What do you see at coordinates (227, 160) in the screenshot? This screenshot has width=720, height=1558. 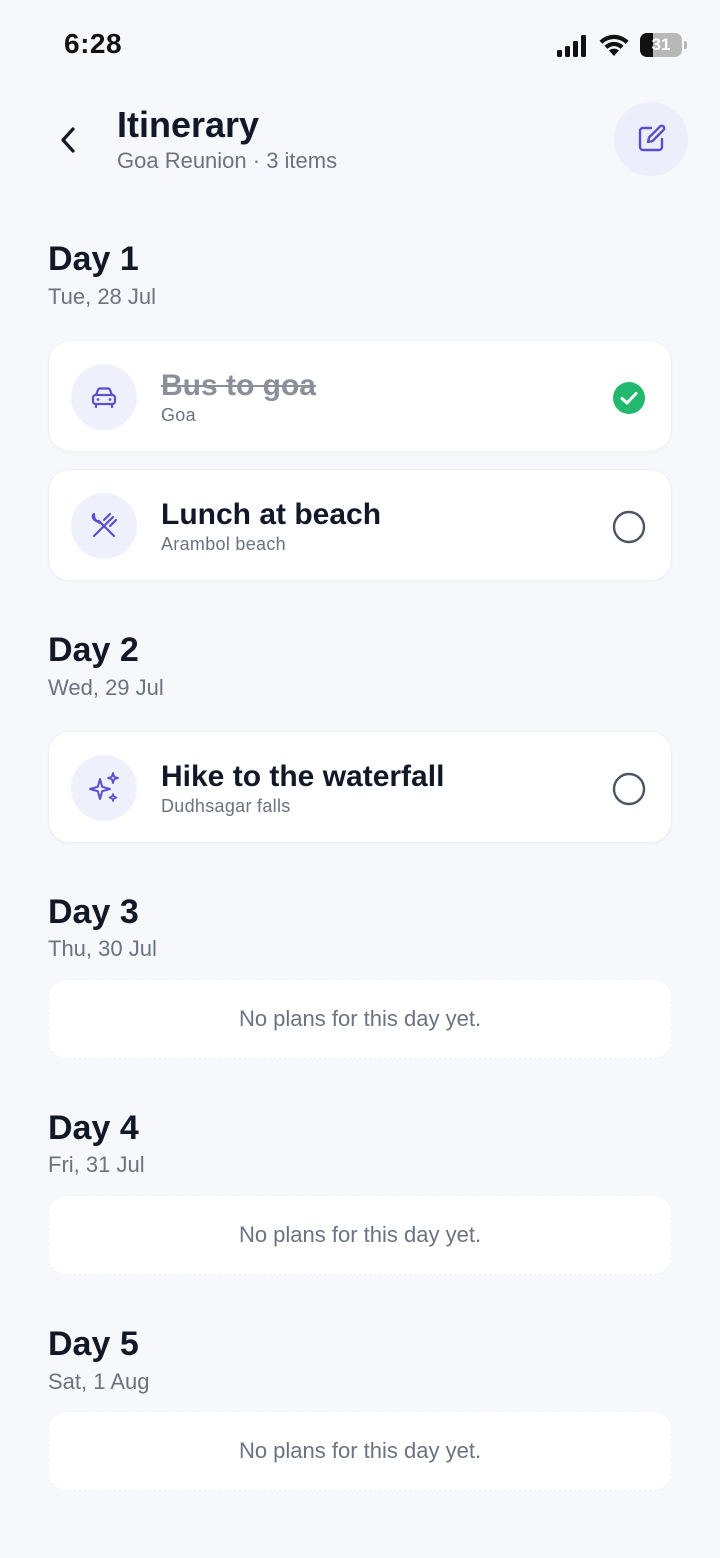 I see `page-subtitle: Goa Reunion · 3 items` at bounding box center [227, 160].